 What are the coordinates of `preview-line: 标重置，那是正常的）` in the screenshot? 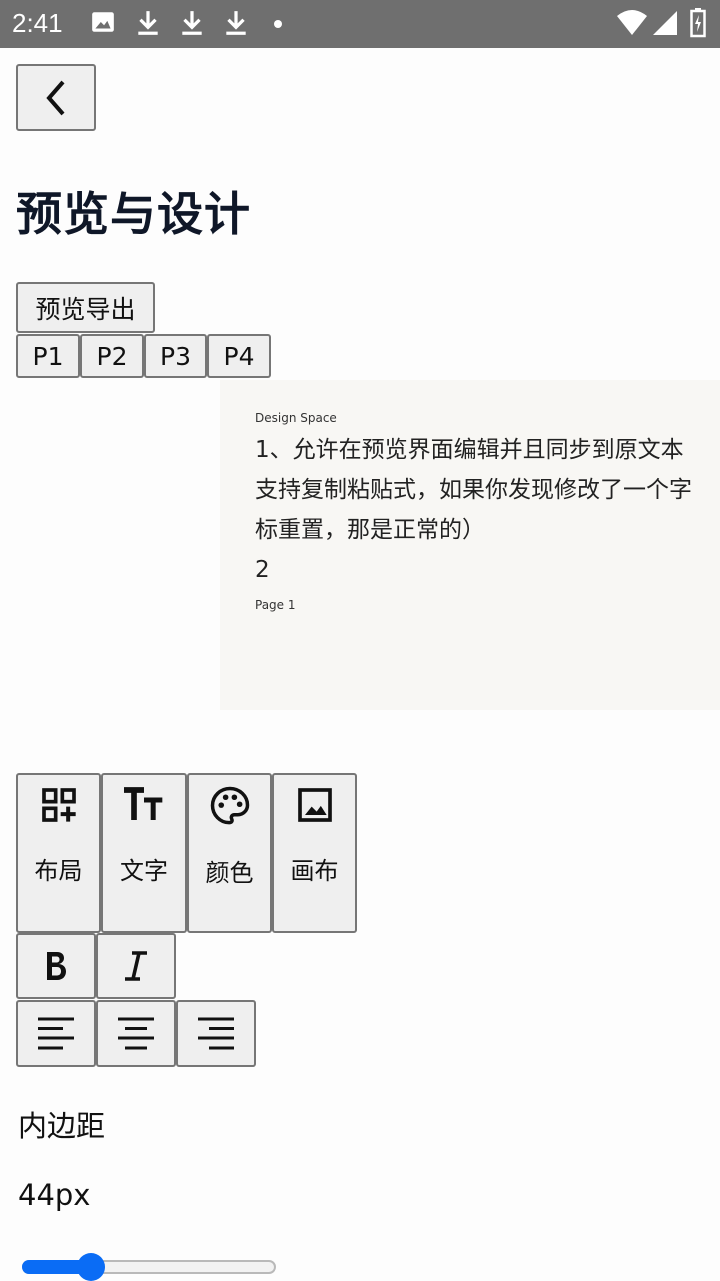 It's located at (370, 530).